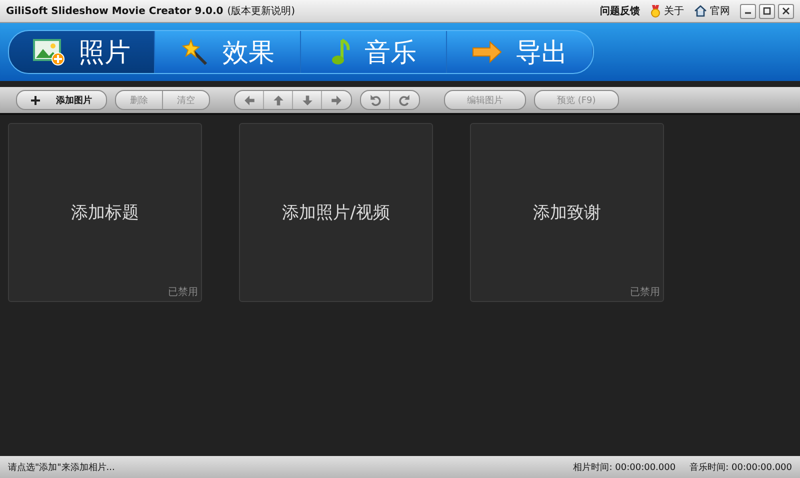 The image size is (800, 478). I want to click on window-title: GiliSoft Slideshow Movie Creator 9.0.0, so click(115, 11).